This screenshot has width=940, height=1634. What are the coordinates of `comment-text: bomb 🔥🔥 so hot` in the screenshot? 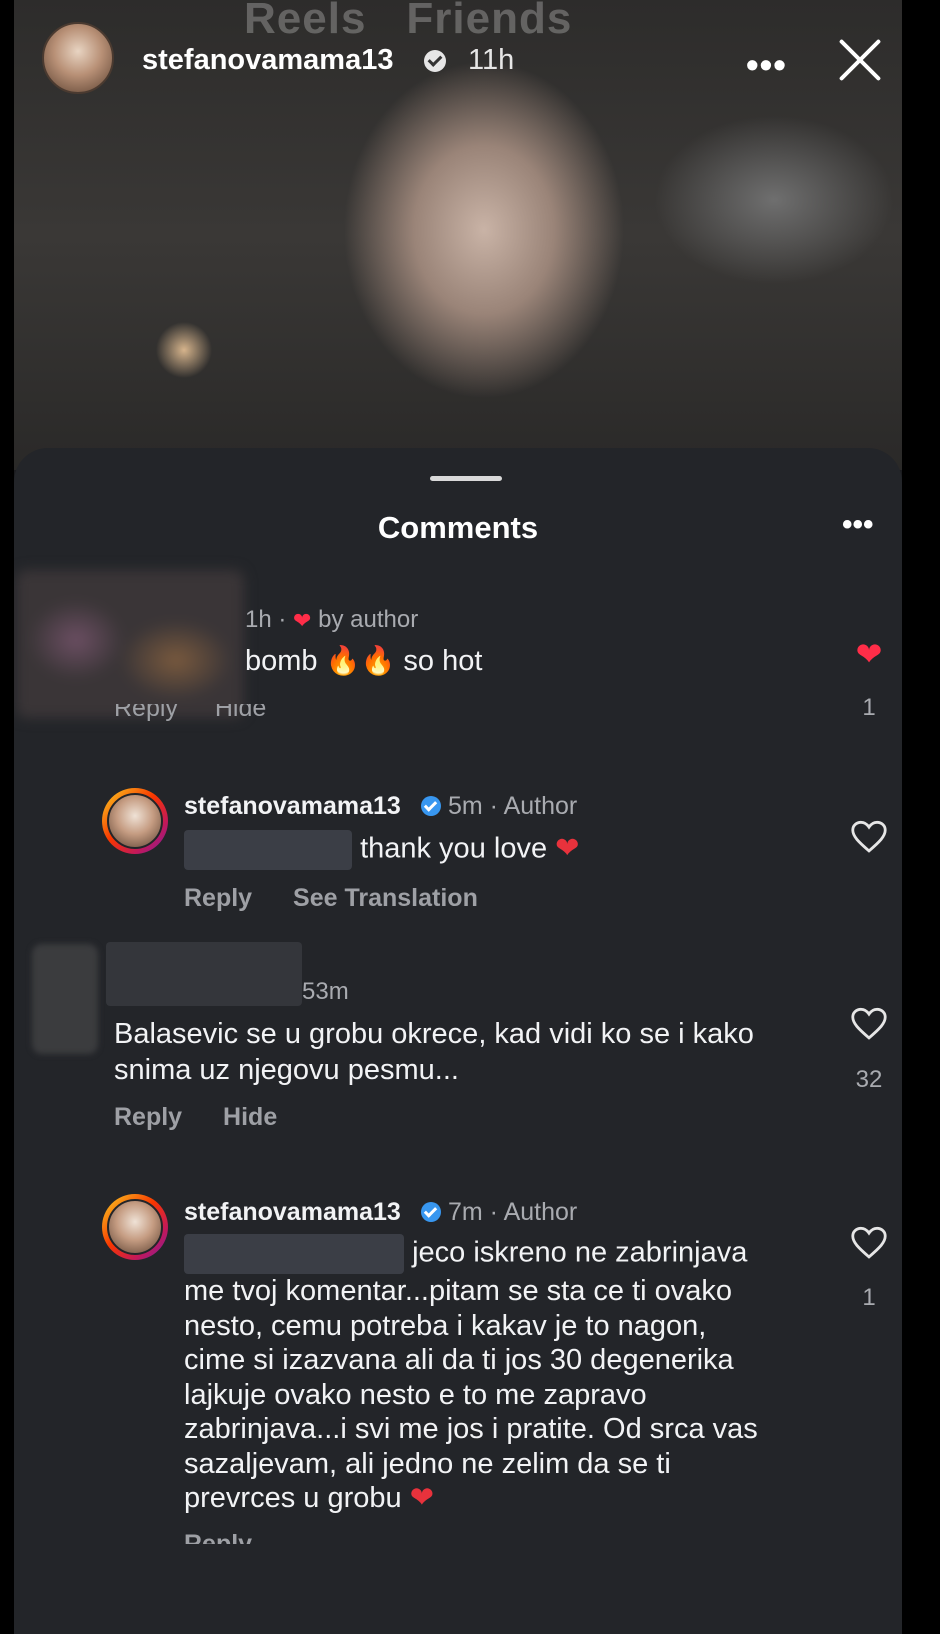 It's located at (363, 661).